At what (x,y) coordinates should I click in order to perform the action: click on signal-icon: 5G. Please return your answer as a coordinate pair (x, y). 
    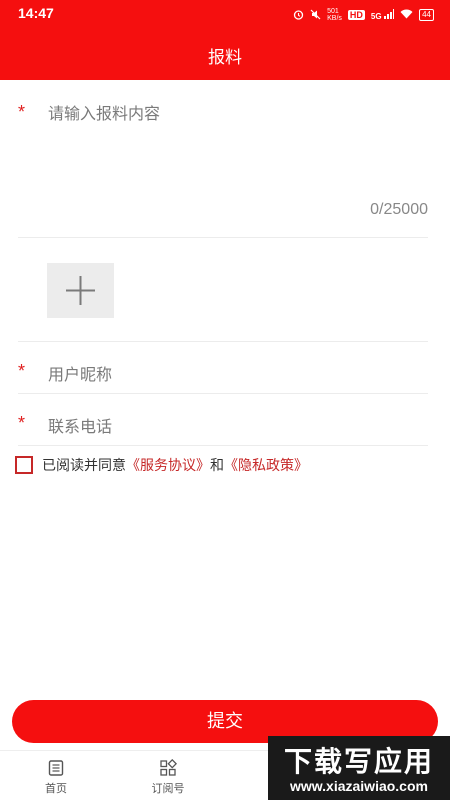
    Looking at the image, I should click on (382, 15).